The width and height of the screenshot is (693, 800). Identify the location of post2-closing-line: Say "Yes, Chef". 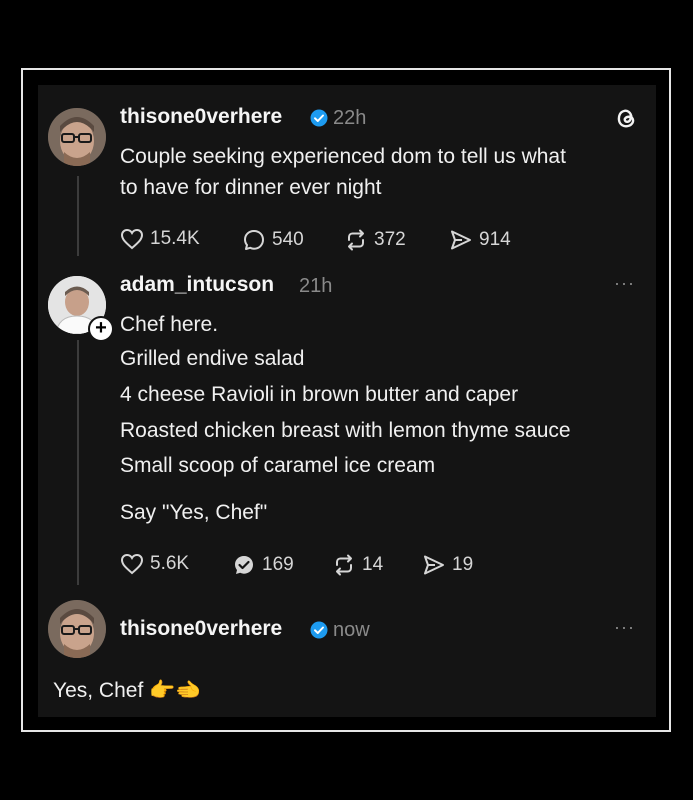
(194, 512).